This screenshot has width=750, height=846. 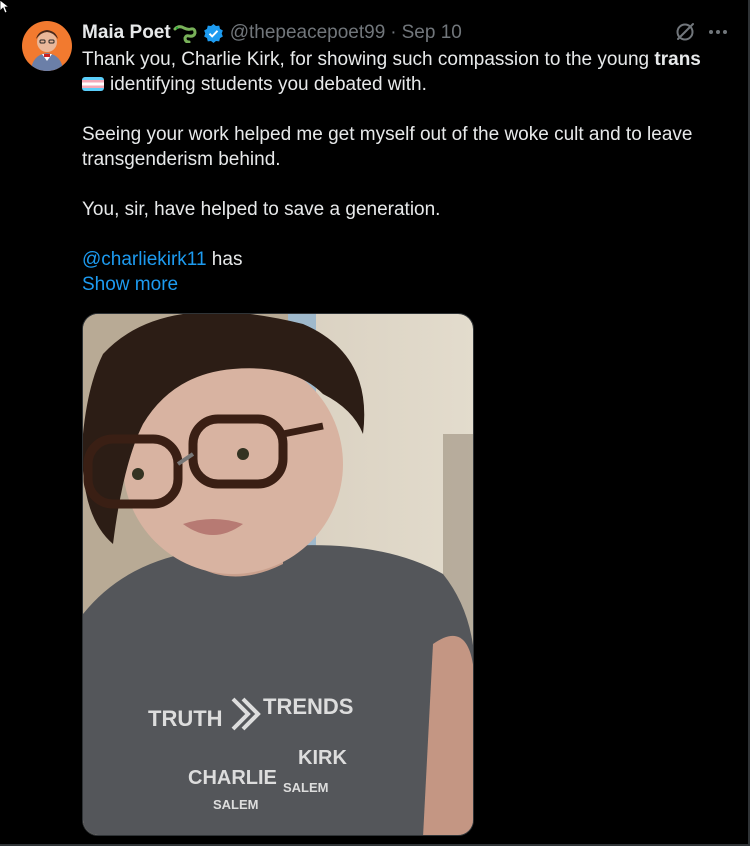 I want to click on more-options-icon, so click(x=718, y=32).